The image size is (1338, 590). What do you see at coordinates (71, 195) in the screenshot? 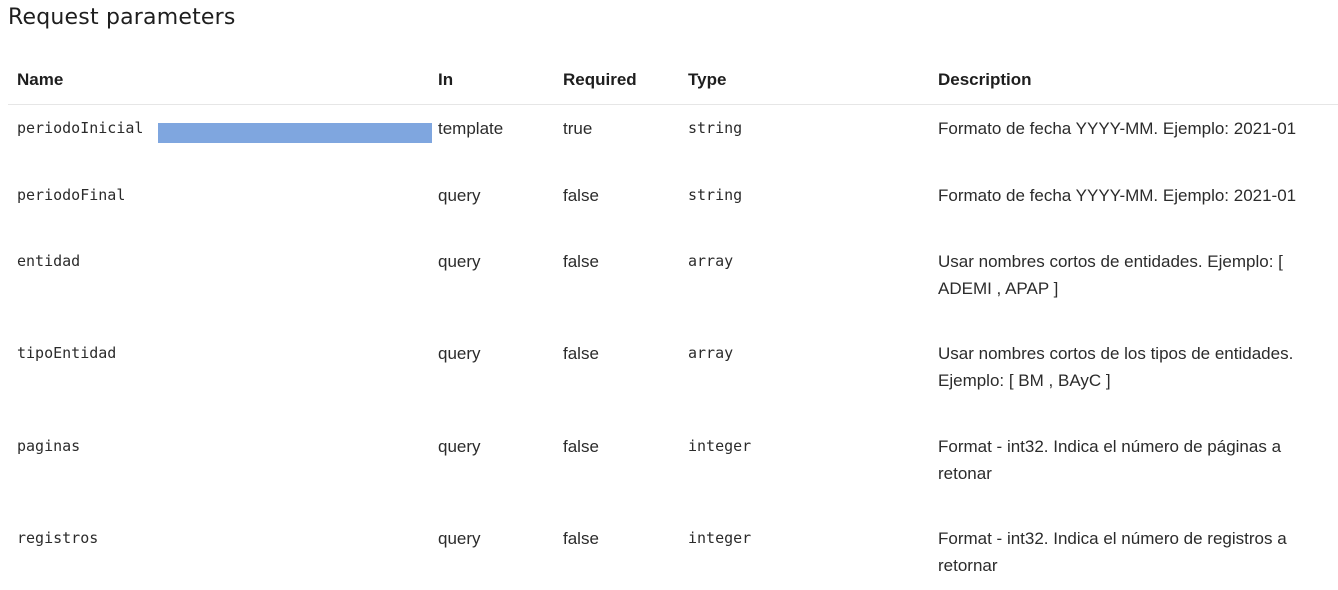
I see `param-name: periodoFinal` at bounding box center [71, 195].